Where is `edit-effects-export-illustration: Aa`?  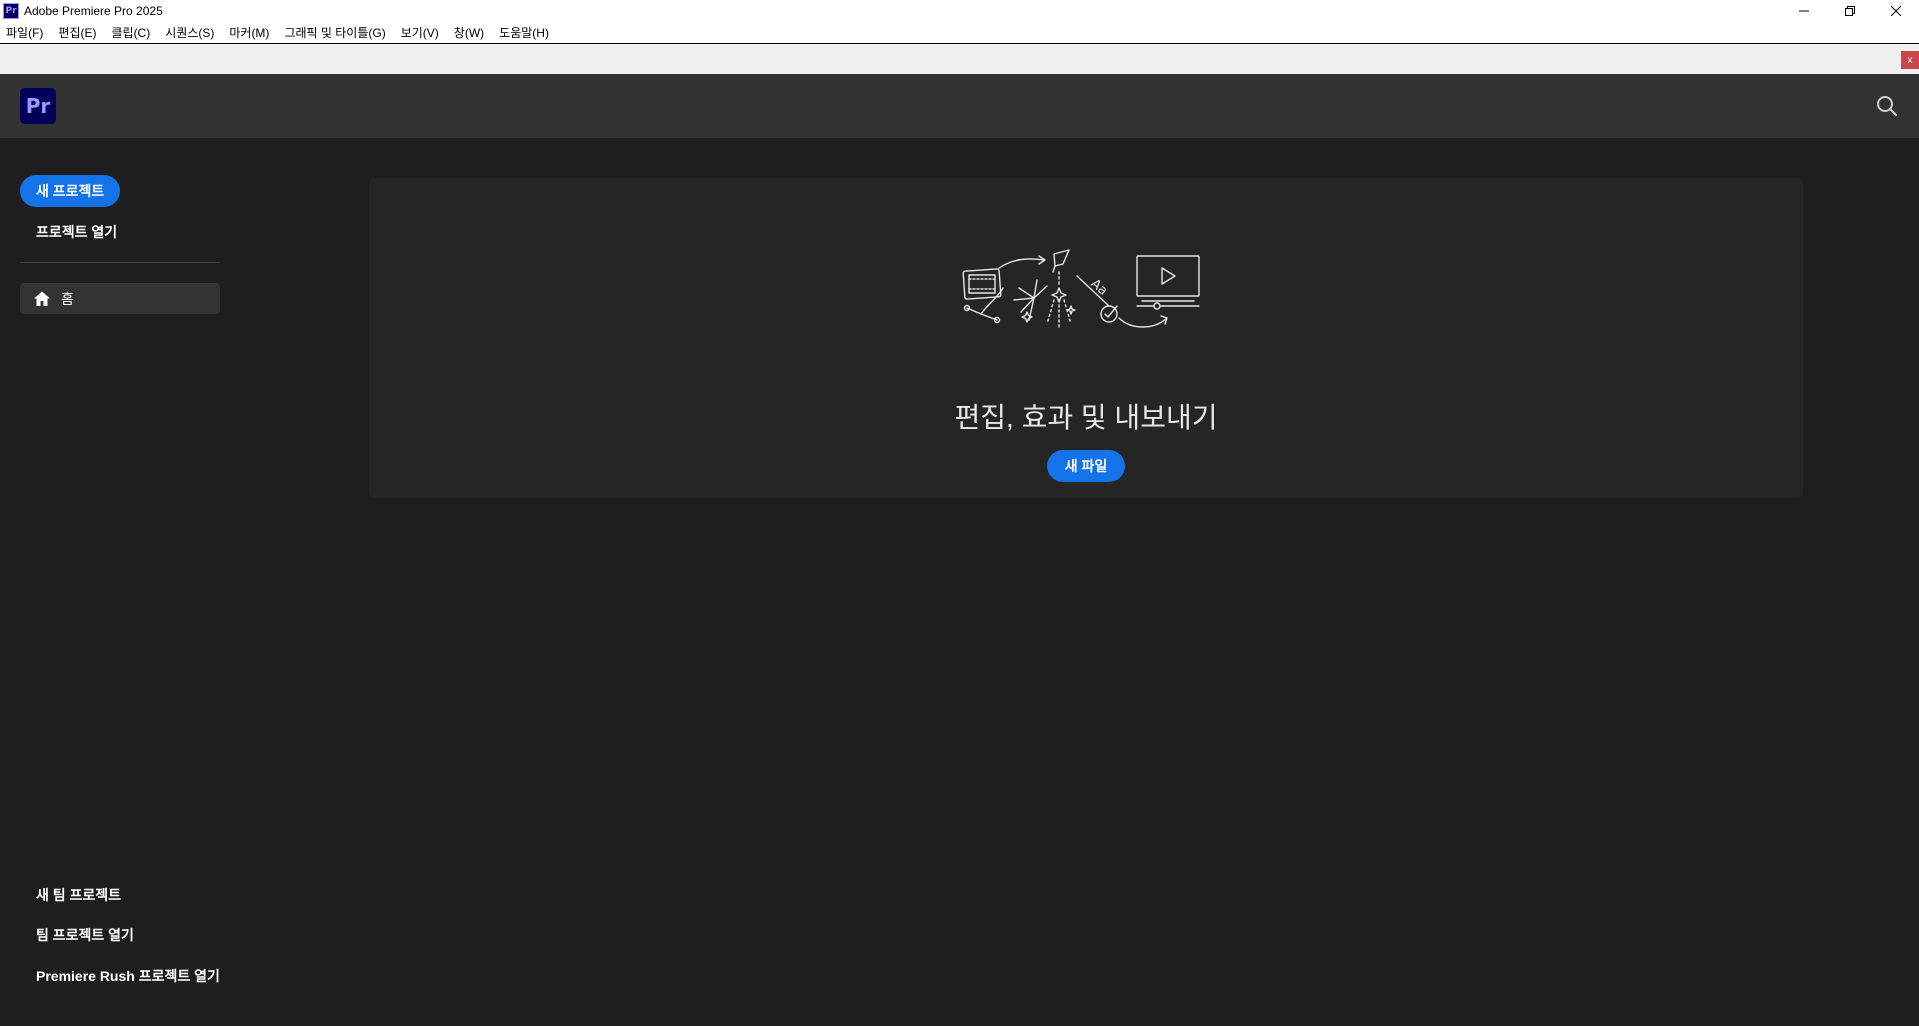
edit-effects-export-illustration: Aa is located at coordinates (1081, 289).